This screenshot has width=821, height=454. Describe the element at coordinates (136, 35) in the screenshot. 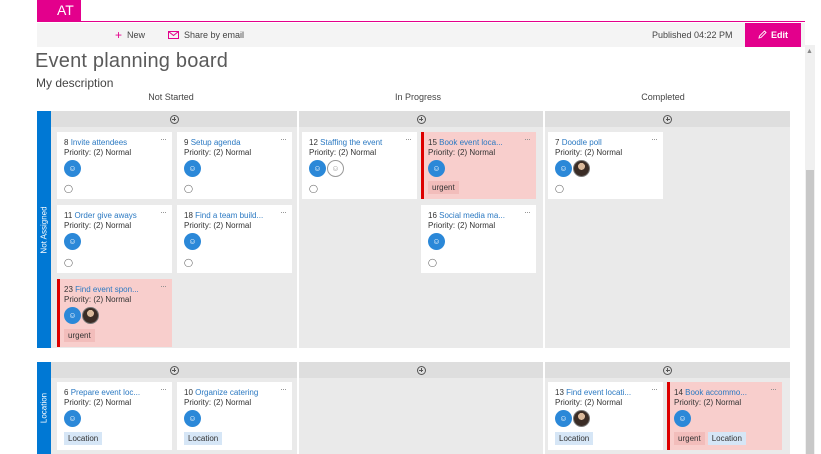

I see `new-label: New` at that location.